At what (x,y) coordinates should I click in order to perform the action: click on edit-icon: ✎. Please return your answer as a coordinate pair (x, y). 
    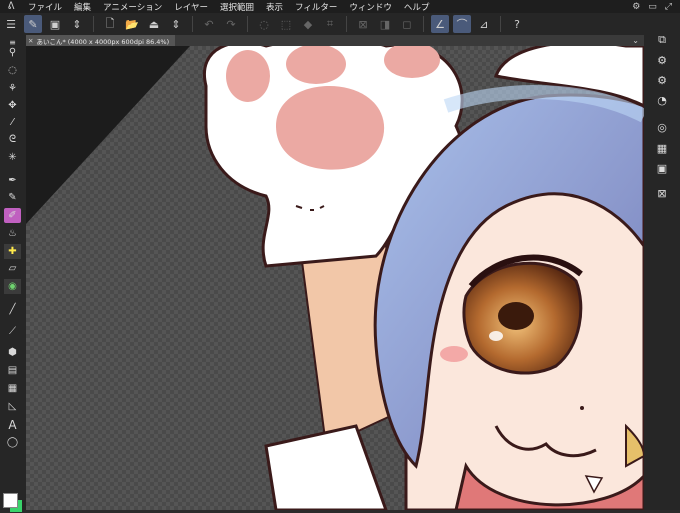
    Looking at the image, I should click on (33, 24).